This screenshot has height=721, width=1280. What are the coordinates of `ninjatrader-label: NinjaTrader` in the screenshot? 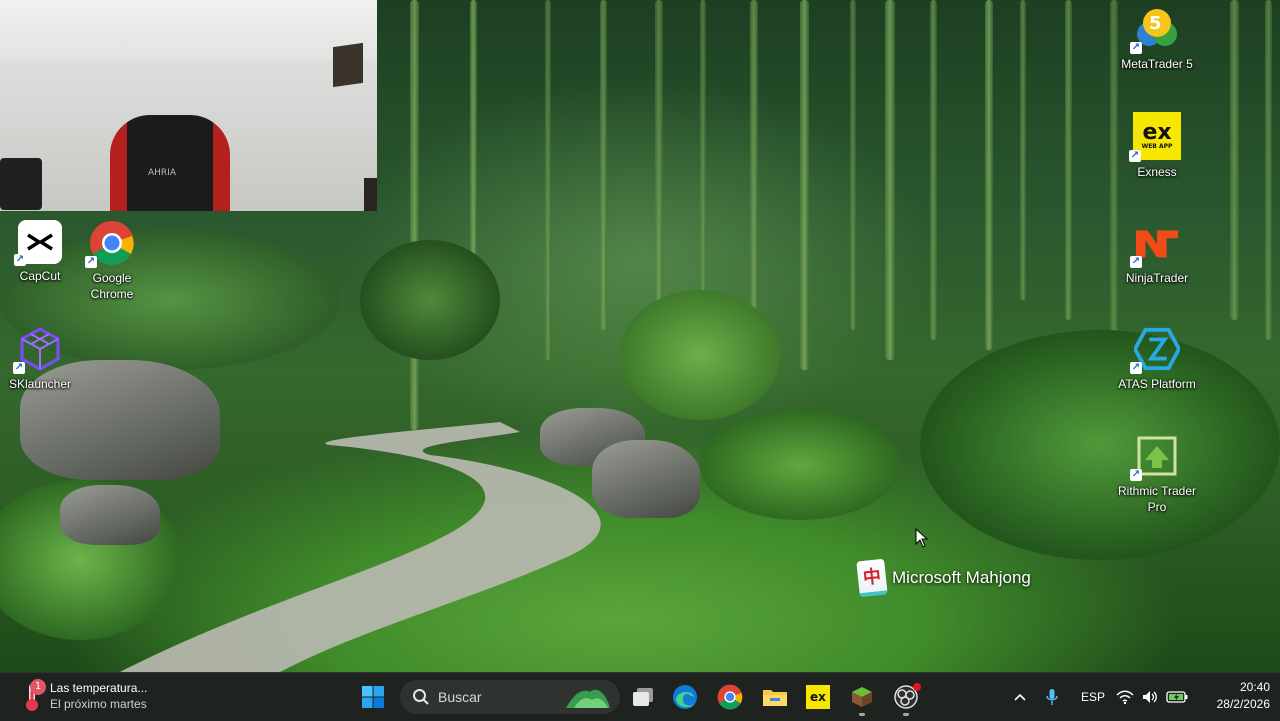 It's located at (1157, 278).